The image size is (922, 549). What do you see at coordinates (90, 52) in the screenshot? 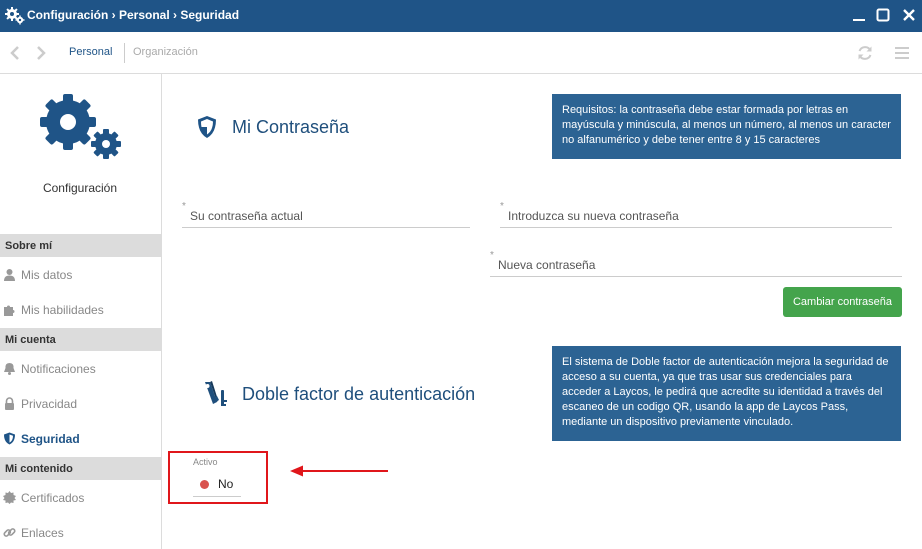
I see `tab-personal: Personal` at bounding box center [90, 52].